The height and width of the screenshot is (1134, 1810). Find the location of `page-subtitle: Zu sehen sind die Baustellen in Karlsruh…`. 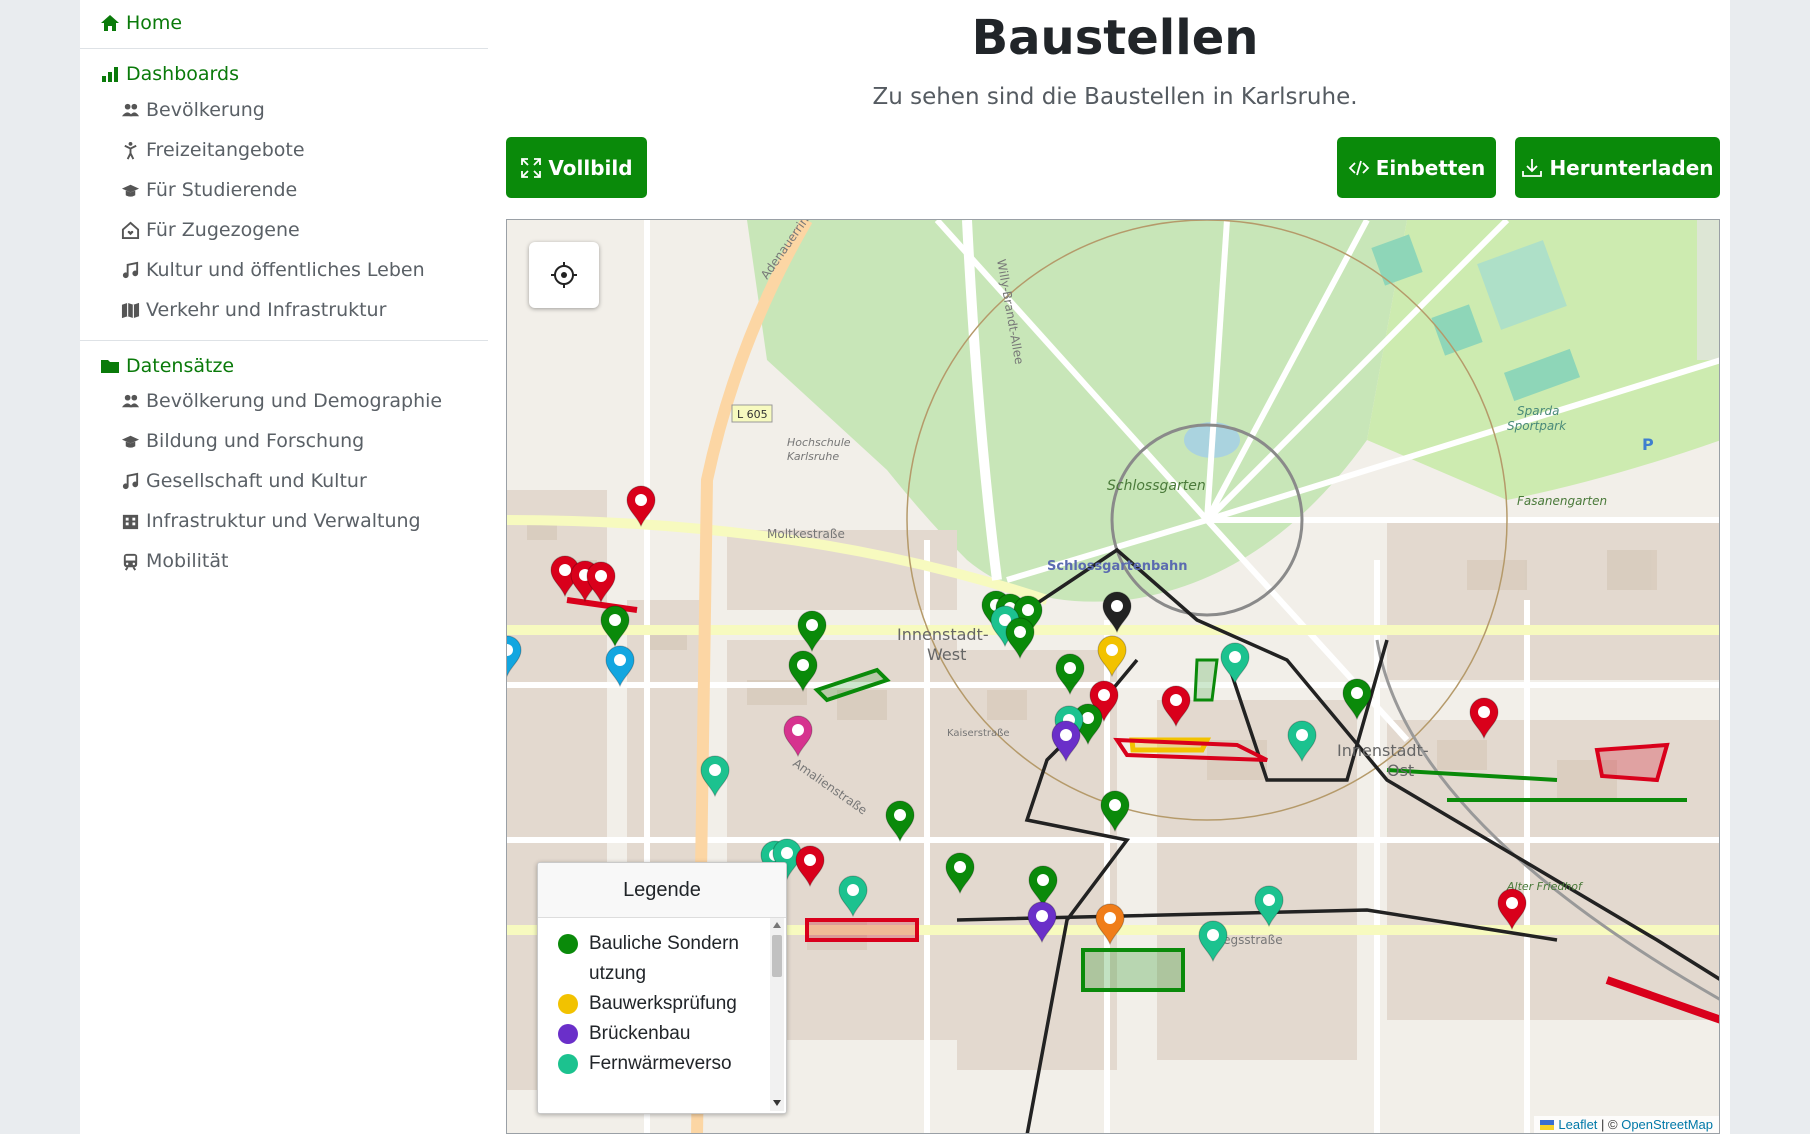

page-subtitle: Zu sehen sind die Baustellen in Karlsruh… is located at coordinates (1115, 97).